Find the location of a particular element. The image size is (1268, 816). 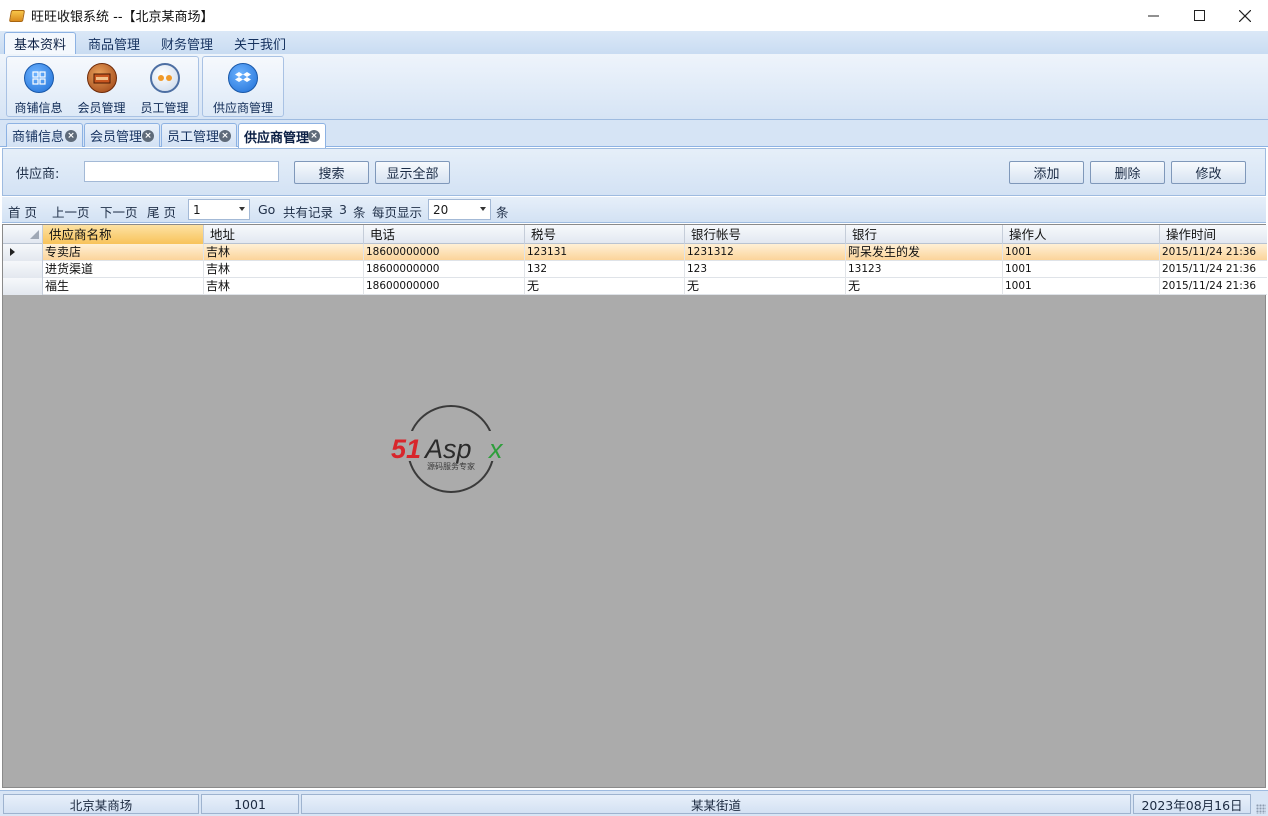

ribbon-shop-info-label: 商铺信息 is located at coordinates (38, 108).